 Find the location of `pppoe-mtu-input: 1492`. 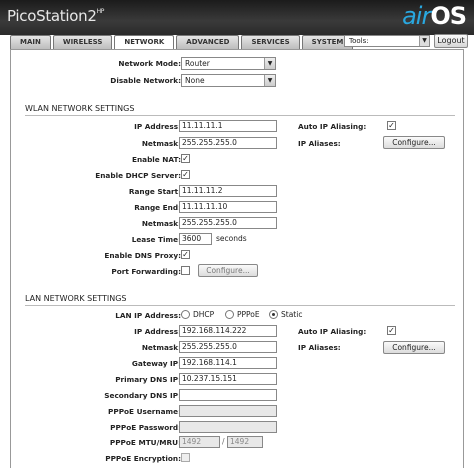

pppoe-mtu-input: 1492 is located at coordinates (199, 442).